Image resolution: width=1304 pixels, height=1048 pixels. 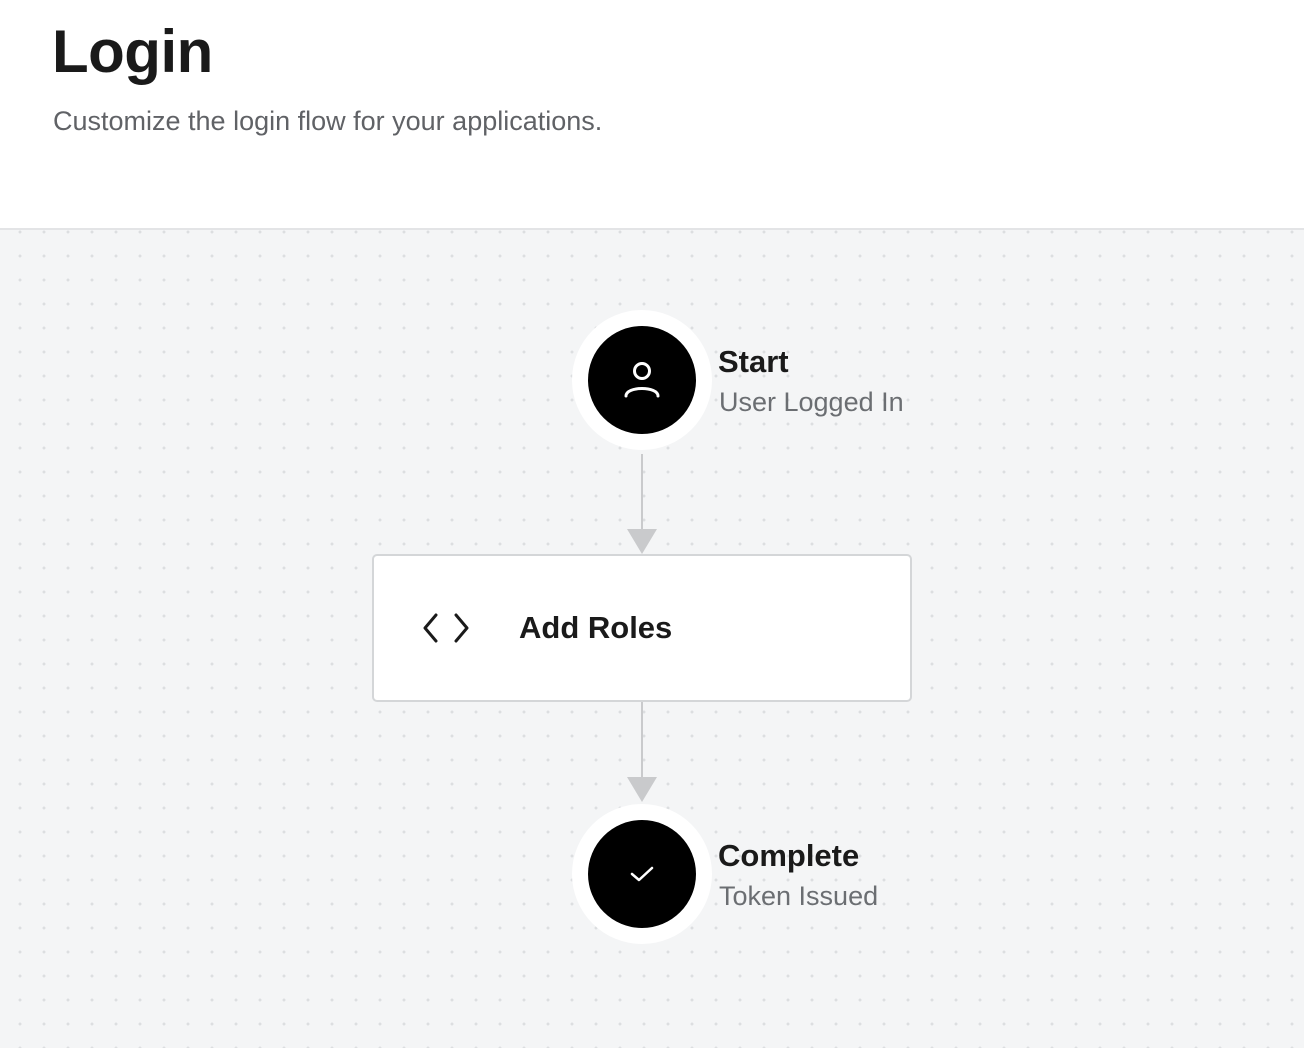 What do you see at coordinates (642, 493) in the screenshot?
I see `connector-start-to-action` at bounding box center [642, 493].